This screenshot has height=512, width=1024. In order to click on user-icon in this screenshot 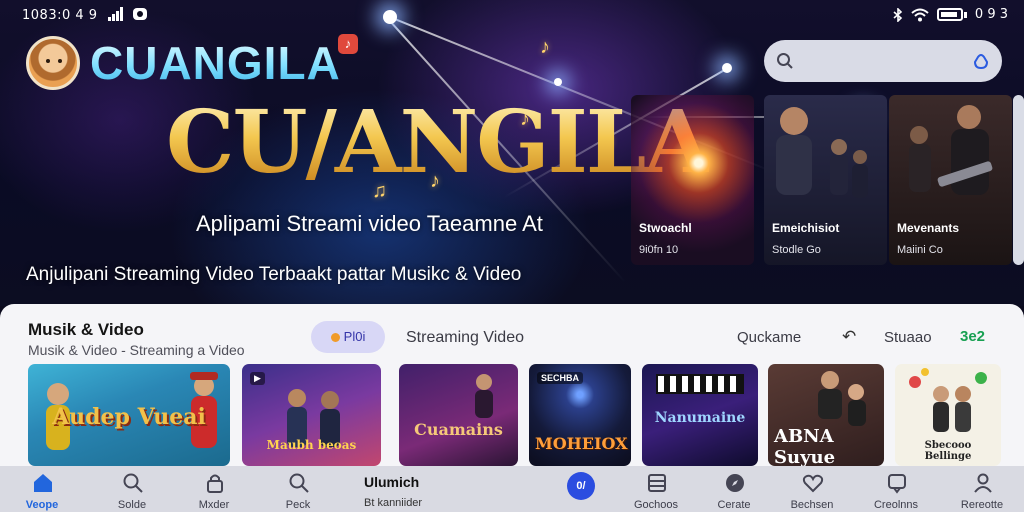, I will do `click(983, 483)`.